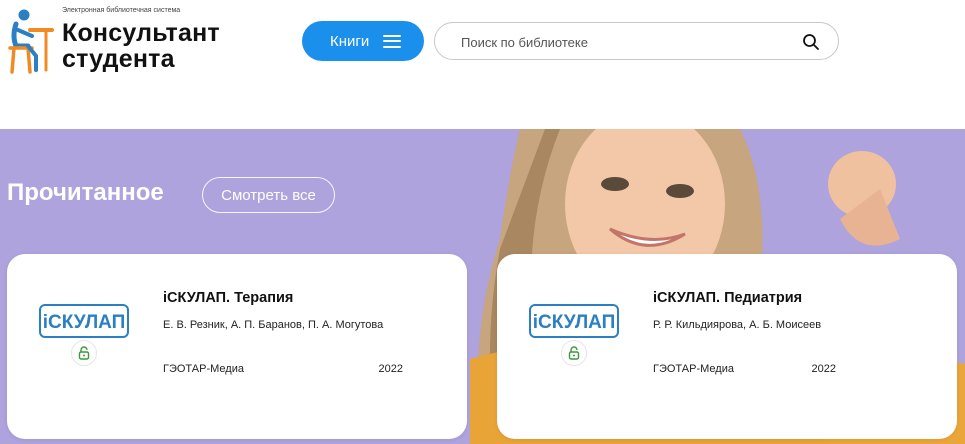 The height and width of the screenshot is (444, 965). I want to click on books-menu-button: Книги, so click(363, 41).